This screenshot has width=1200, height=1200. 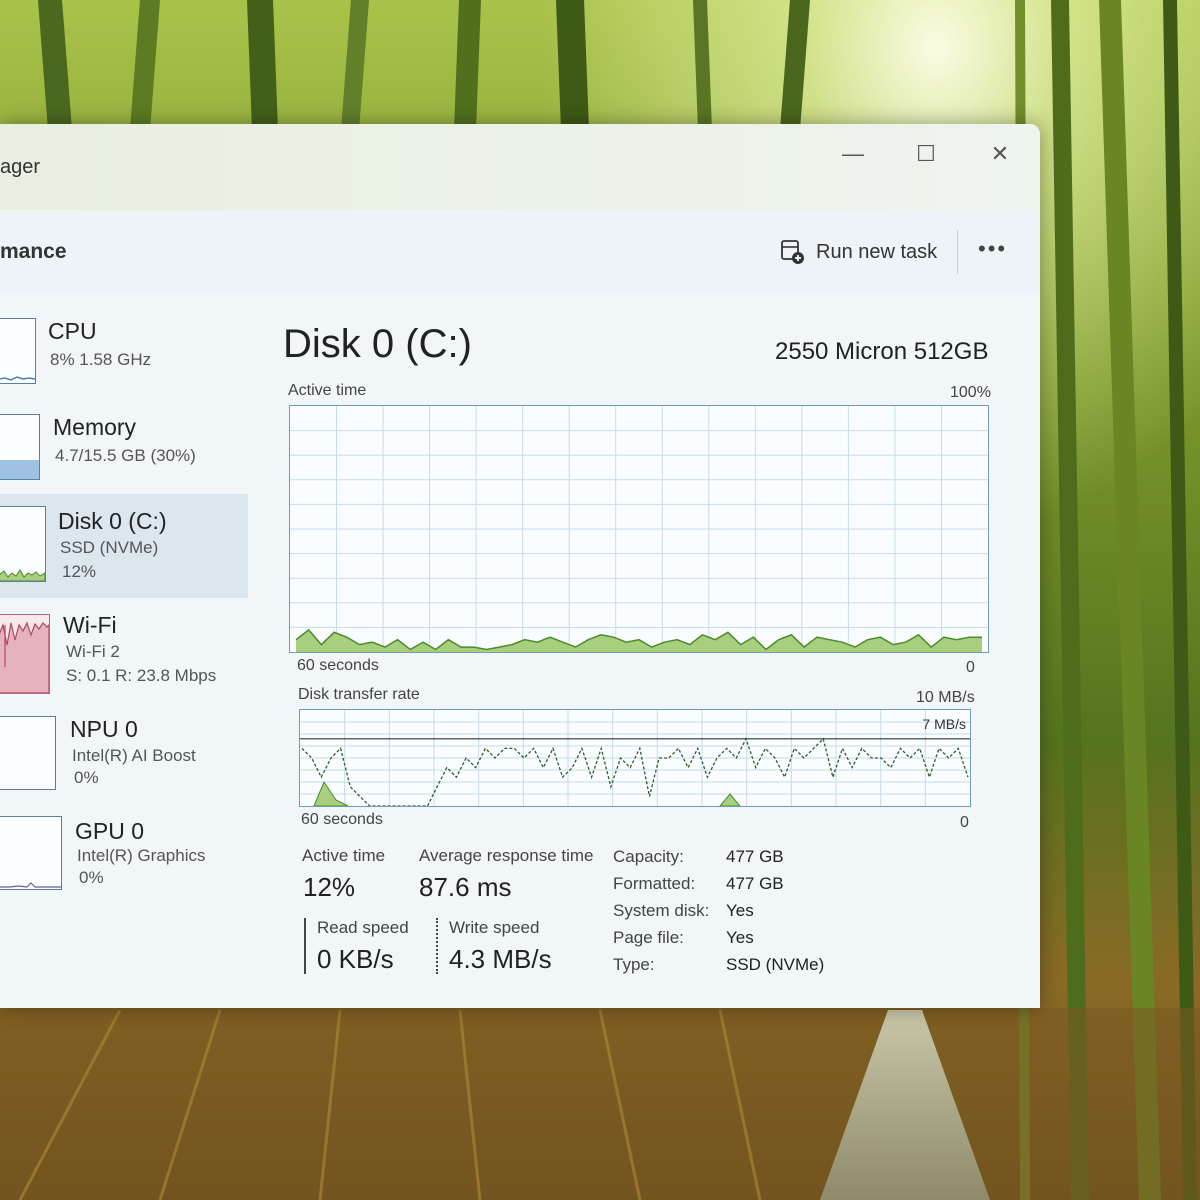 What do you see at coordinates (124, 658) in the screenshot?
I see `sidebar-item-wifi: Wi-Fi Wi-Fi 2 S: 0.1 R: 23.8 Mbps` at bounding box center [124, 658].